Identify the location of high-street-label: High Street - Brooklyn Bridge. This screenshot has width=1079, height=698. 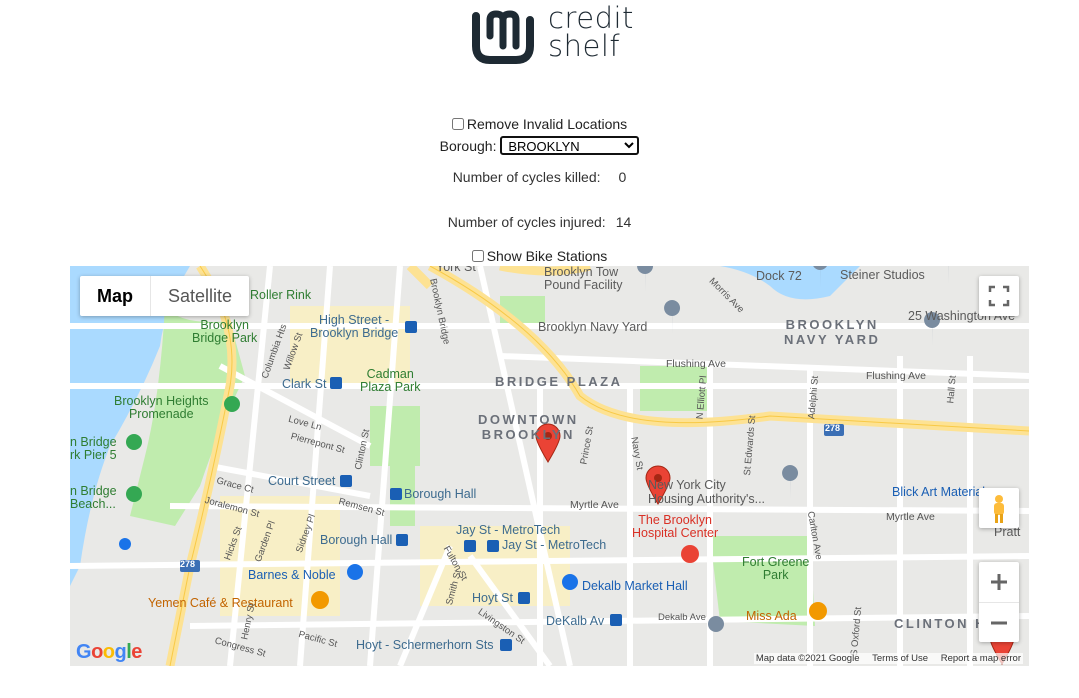
(354, 326).